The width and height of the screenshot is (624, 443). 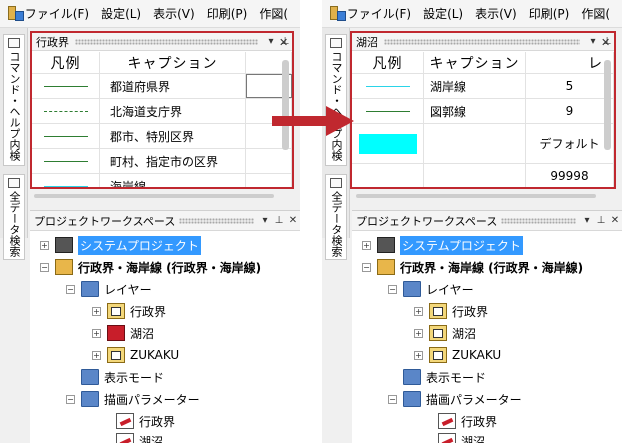 What do you see at coordinates (387, 111) in the screenshot?
I see `line-style-sample` at bounding box center [387, 111].